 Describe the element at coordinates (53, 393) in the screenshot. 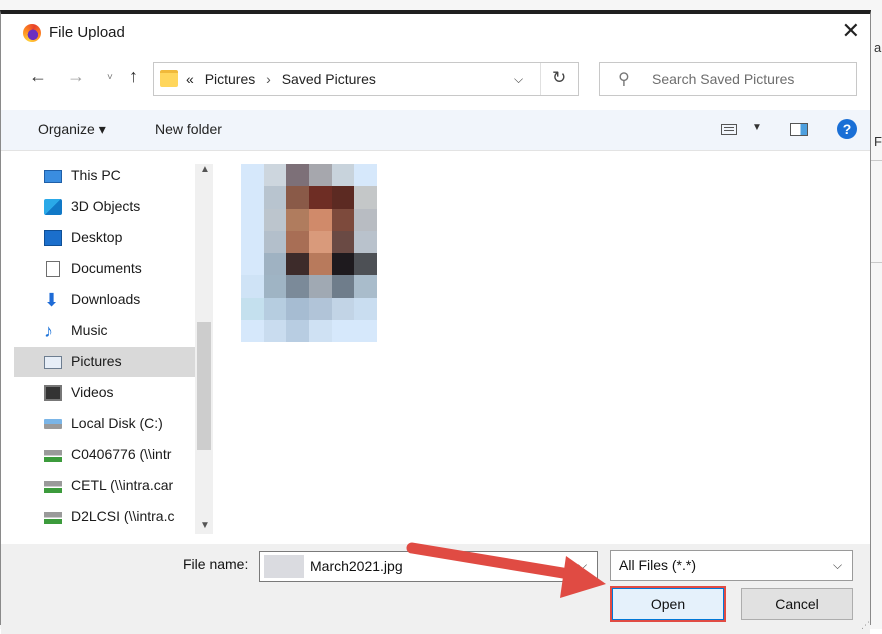

I see `film-icon` at that location.